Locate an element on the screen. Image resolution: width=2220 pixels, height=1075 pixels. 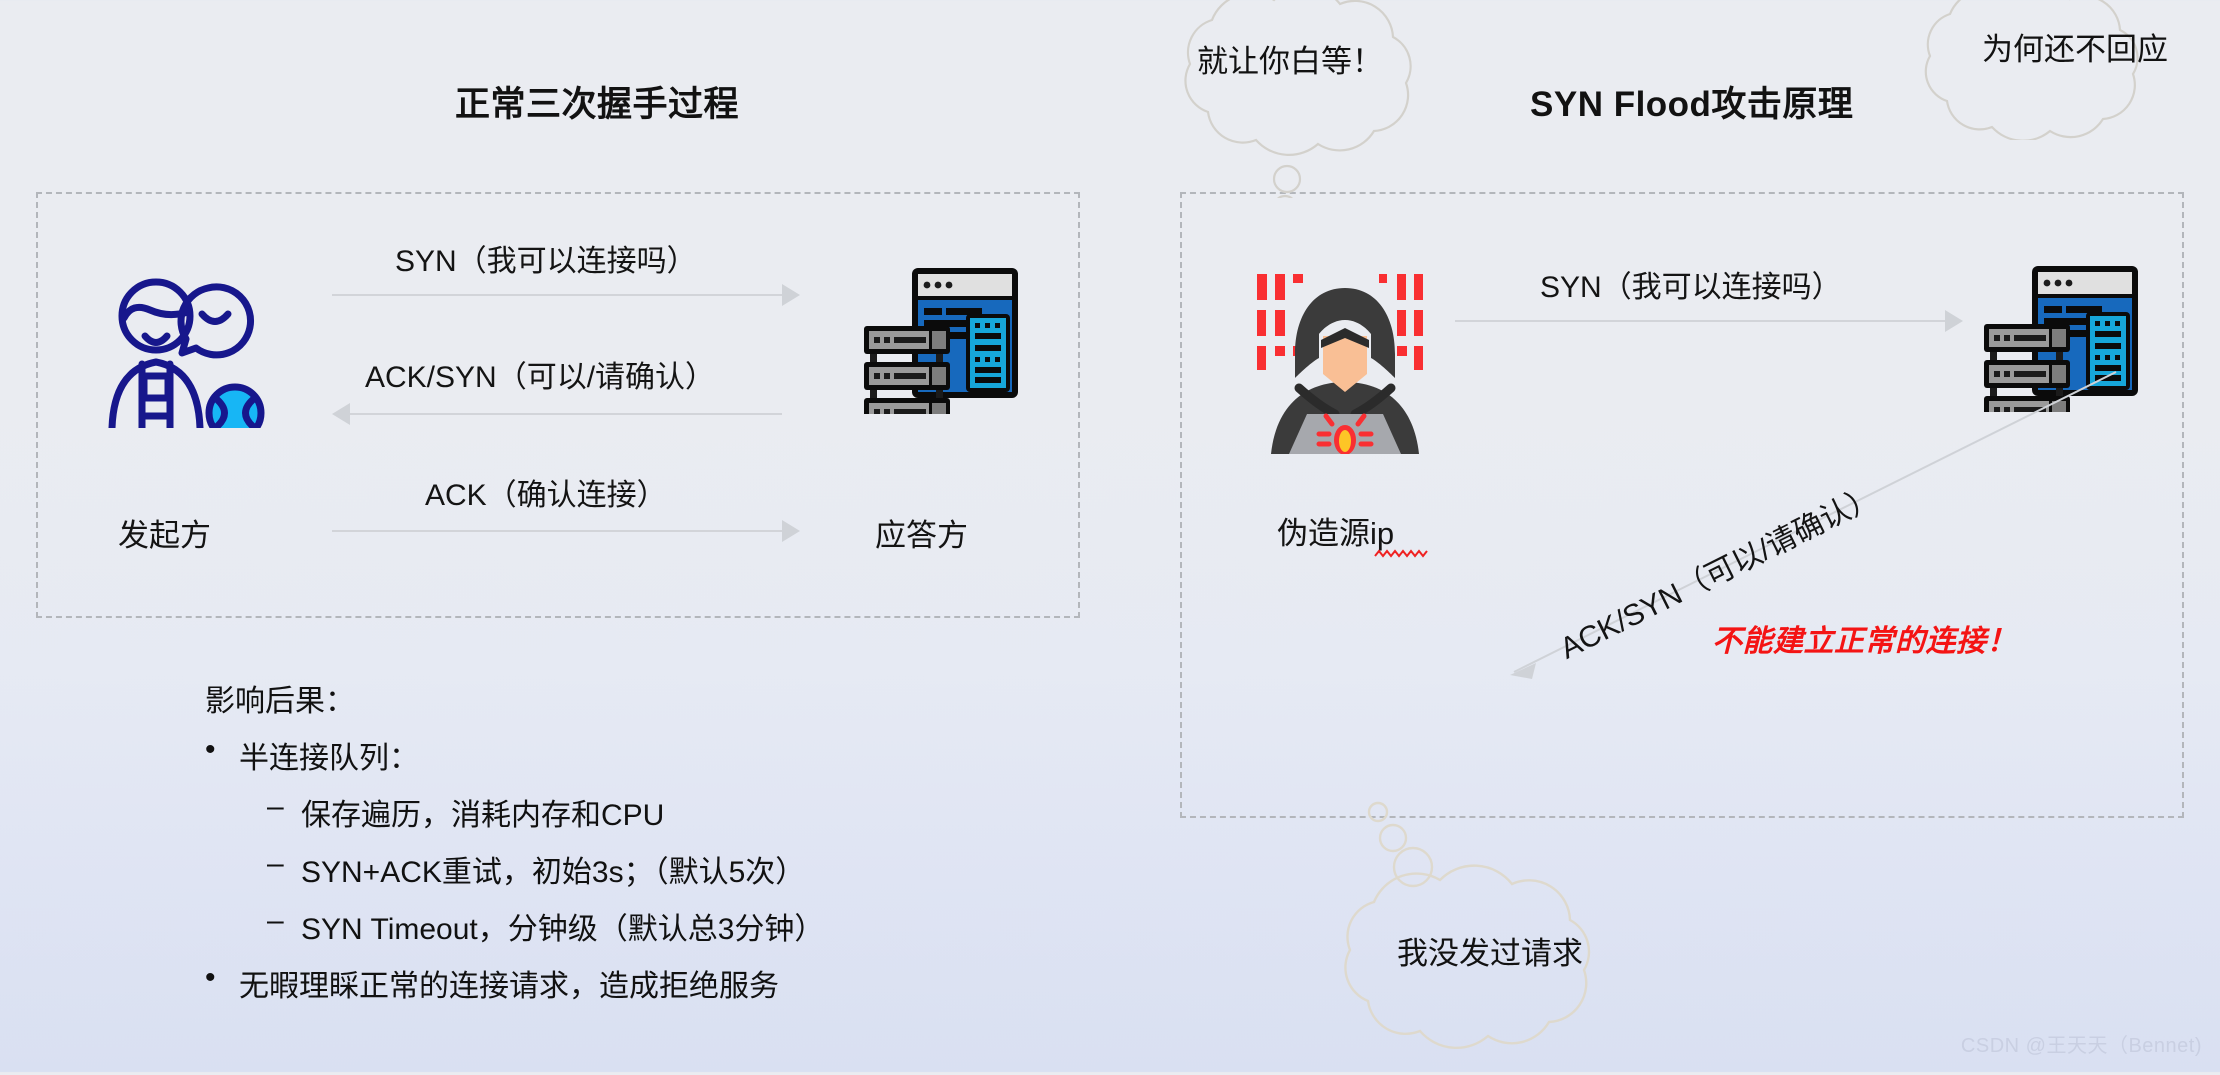
server-thought-bubble is located at coordinates (2060, 70).